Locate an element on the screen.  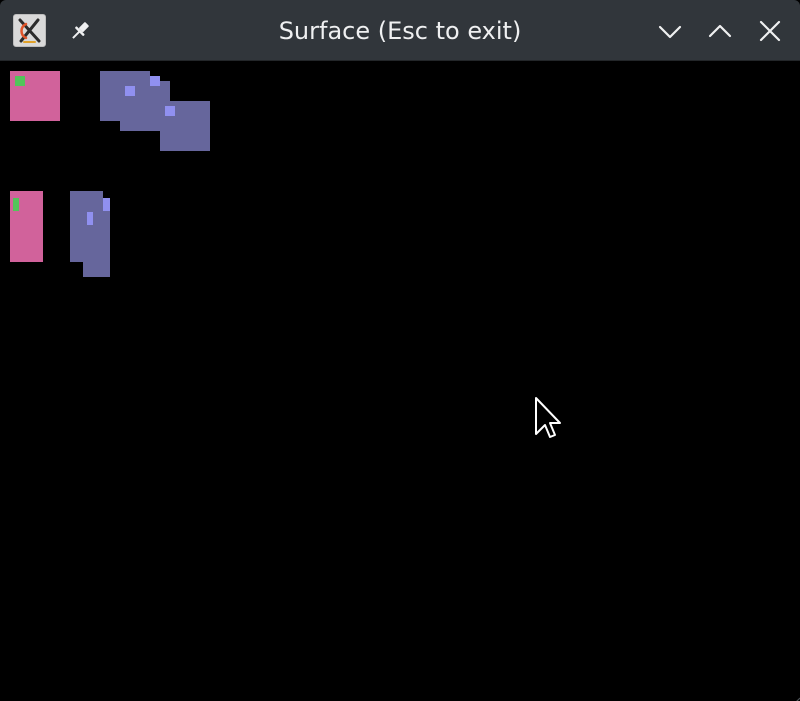
close-button is located at coordinates (770, 31).